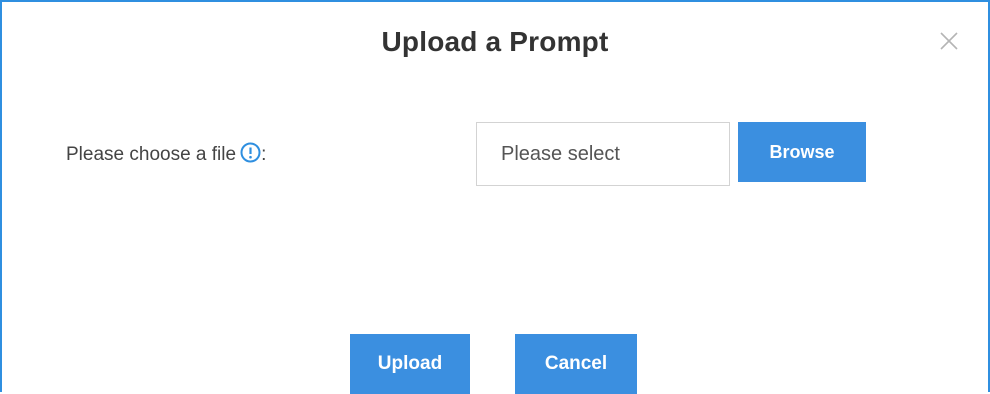 Image resolution: width=990 pixels, height=394 pixels. I want to click on close-button, so click(949, 41).